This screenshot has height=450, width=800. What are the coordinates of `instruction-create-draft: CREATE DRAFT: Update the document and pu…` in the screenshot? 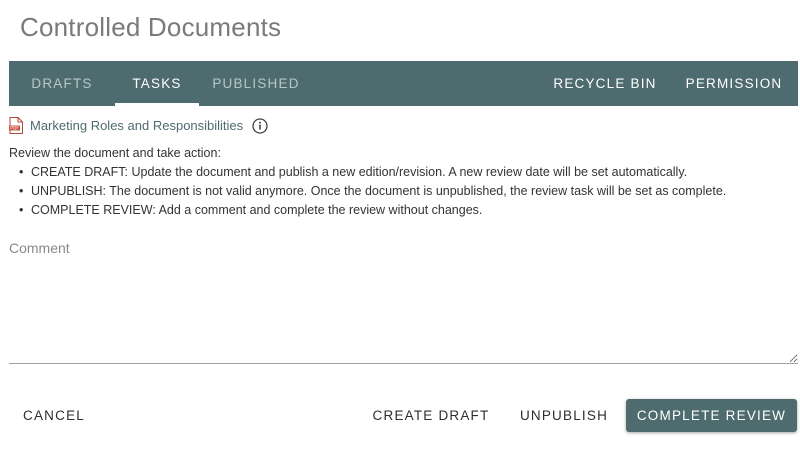 It's located at (404, 172).